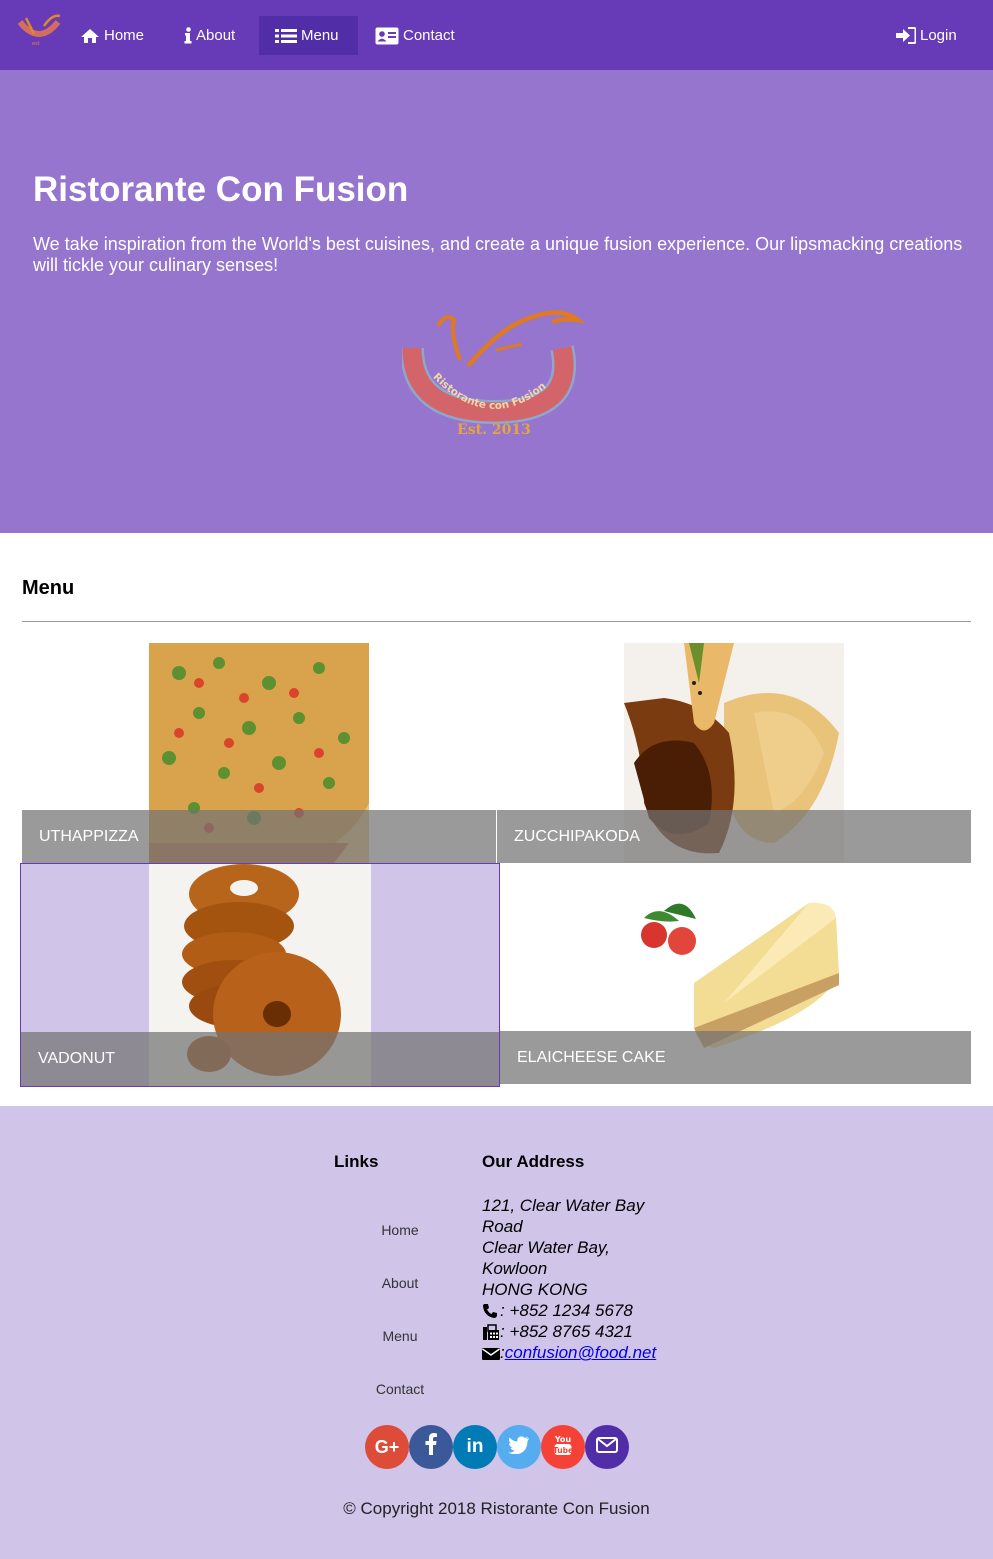 Image resolution: width=993 pixels, height=1559 pixels. I want to click on restaurant-logo: Ristorante con Fusion Est. 2013, so click(494, 374).